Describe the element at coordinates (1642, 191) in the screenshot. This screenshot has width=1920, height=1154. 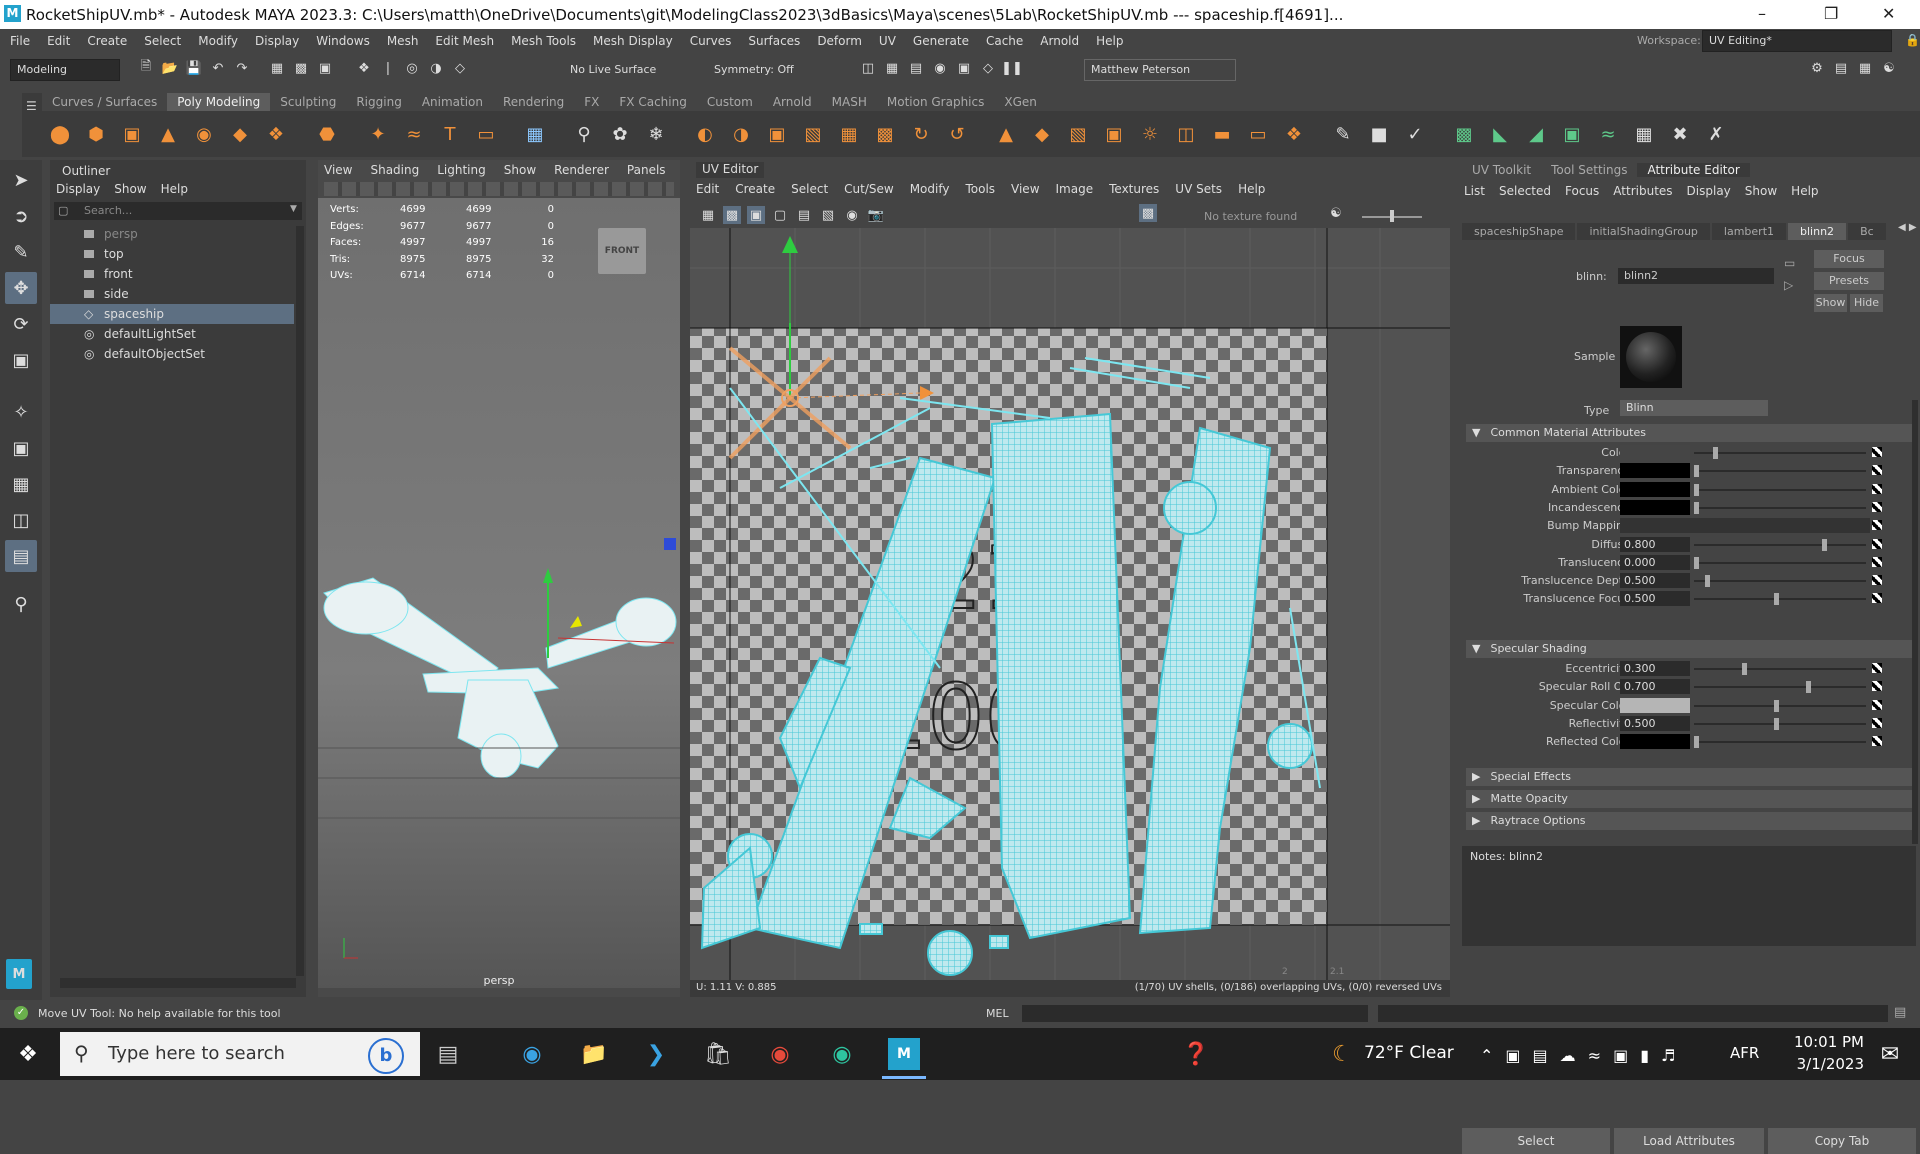
I see `attr-menu-attributes: Attributes` at that location.